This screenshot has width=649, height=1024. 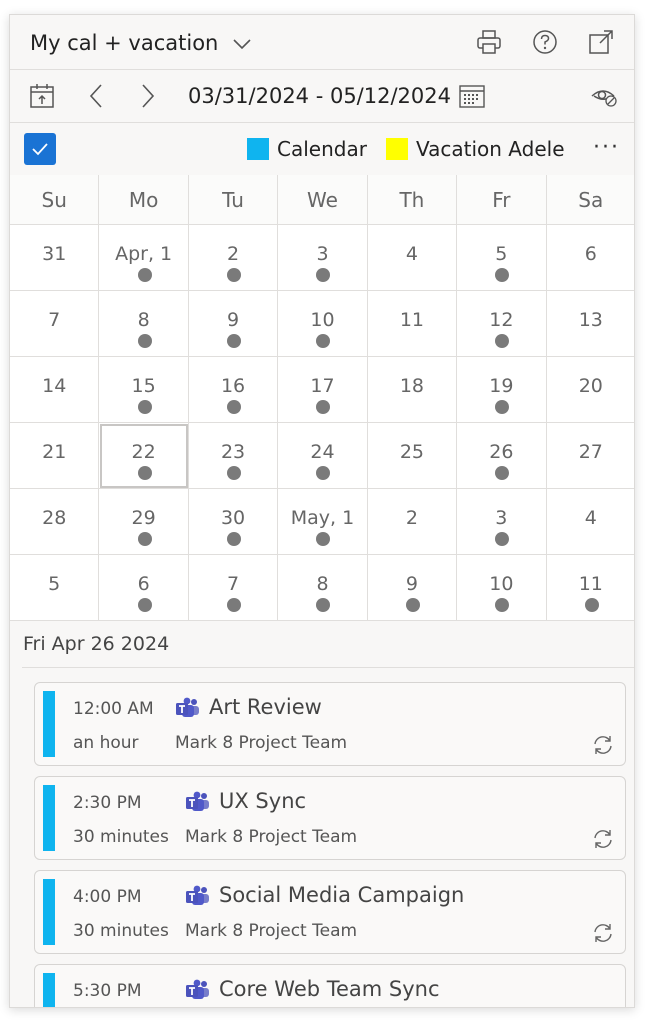 I want to click on day-cell: 22, so click(x=144, y=456).